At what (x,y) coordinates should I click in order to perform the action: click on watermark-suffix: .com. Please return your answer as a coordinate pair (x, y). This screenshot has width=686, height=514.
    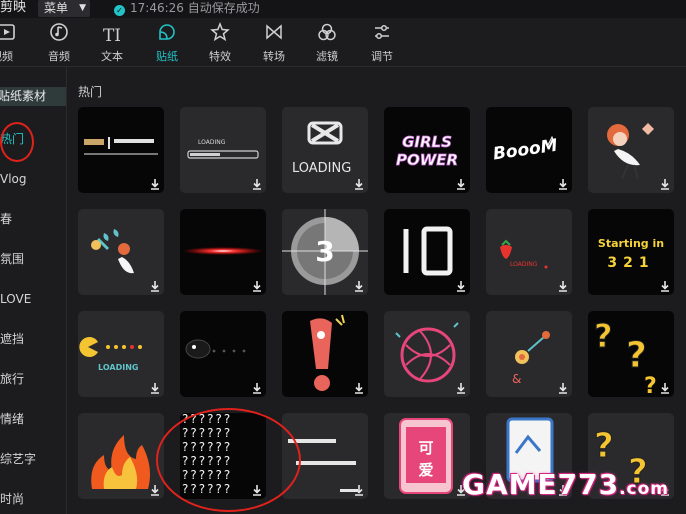
    Looking at the image, I should click on (644, 489).